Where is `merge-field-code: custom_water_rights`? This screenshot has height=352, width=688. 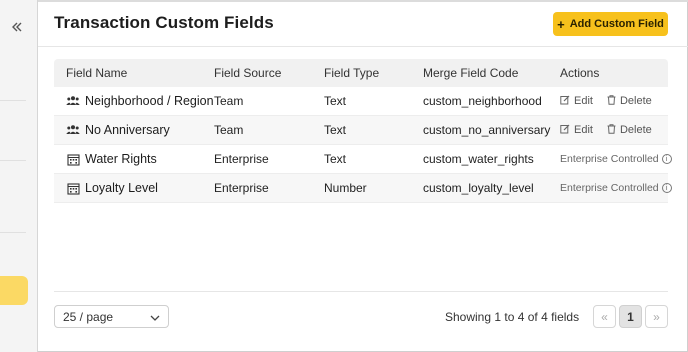
merge-field-code: custom_water_rights is located at coordinates (478, 159).